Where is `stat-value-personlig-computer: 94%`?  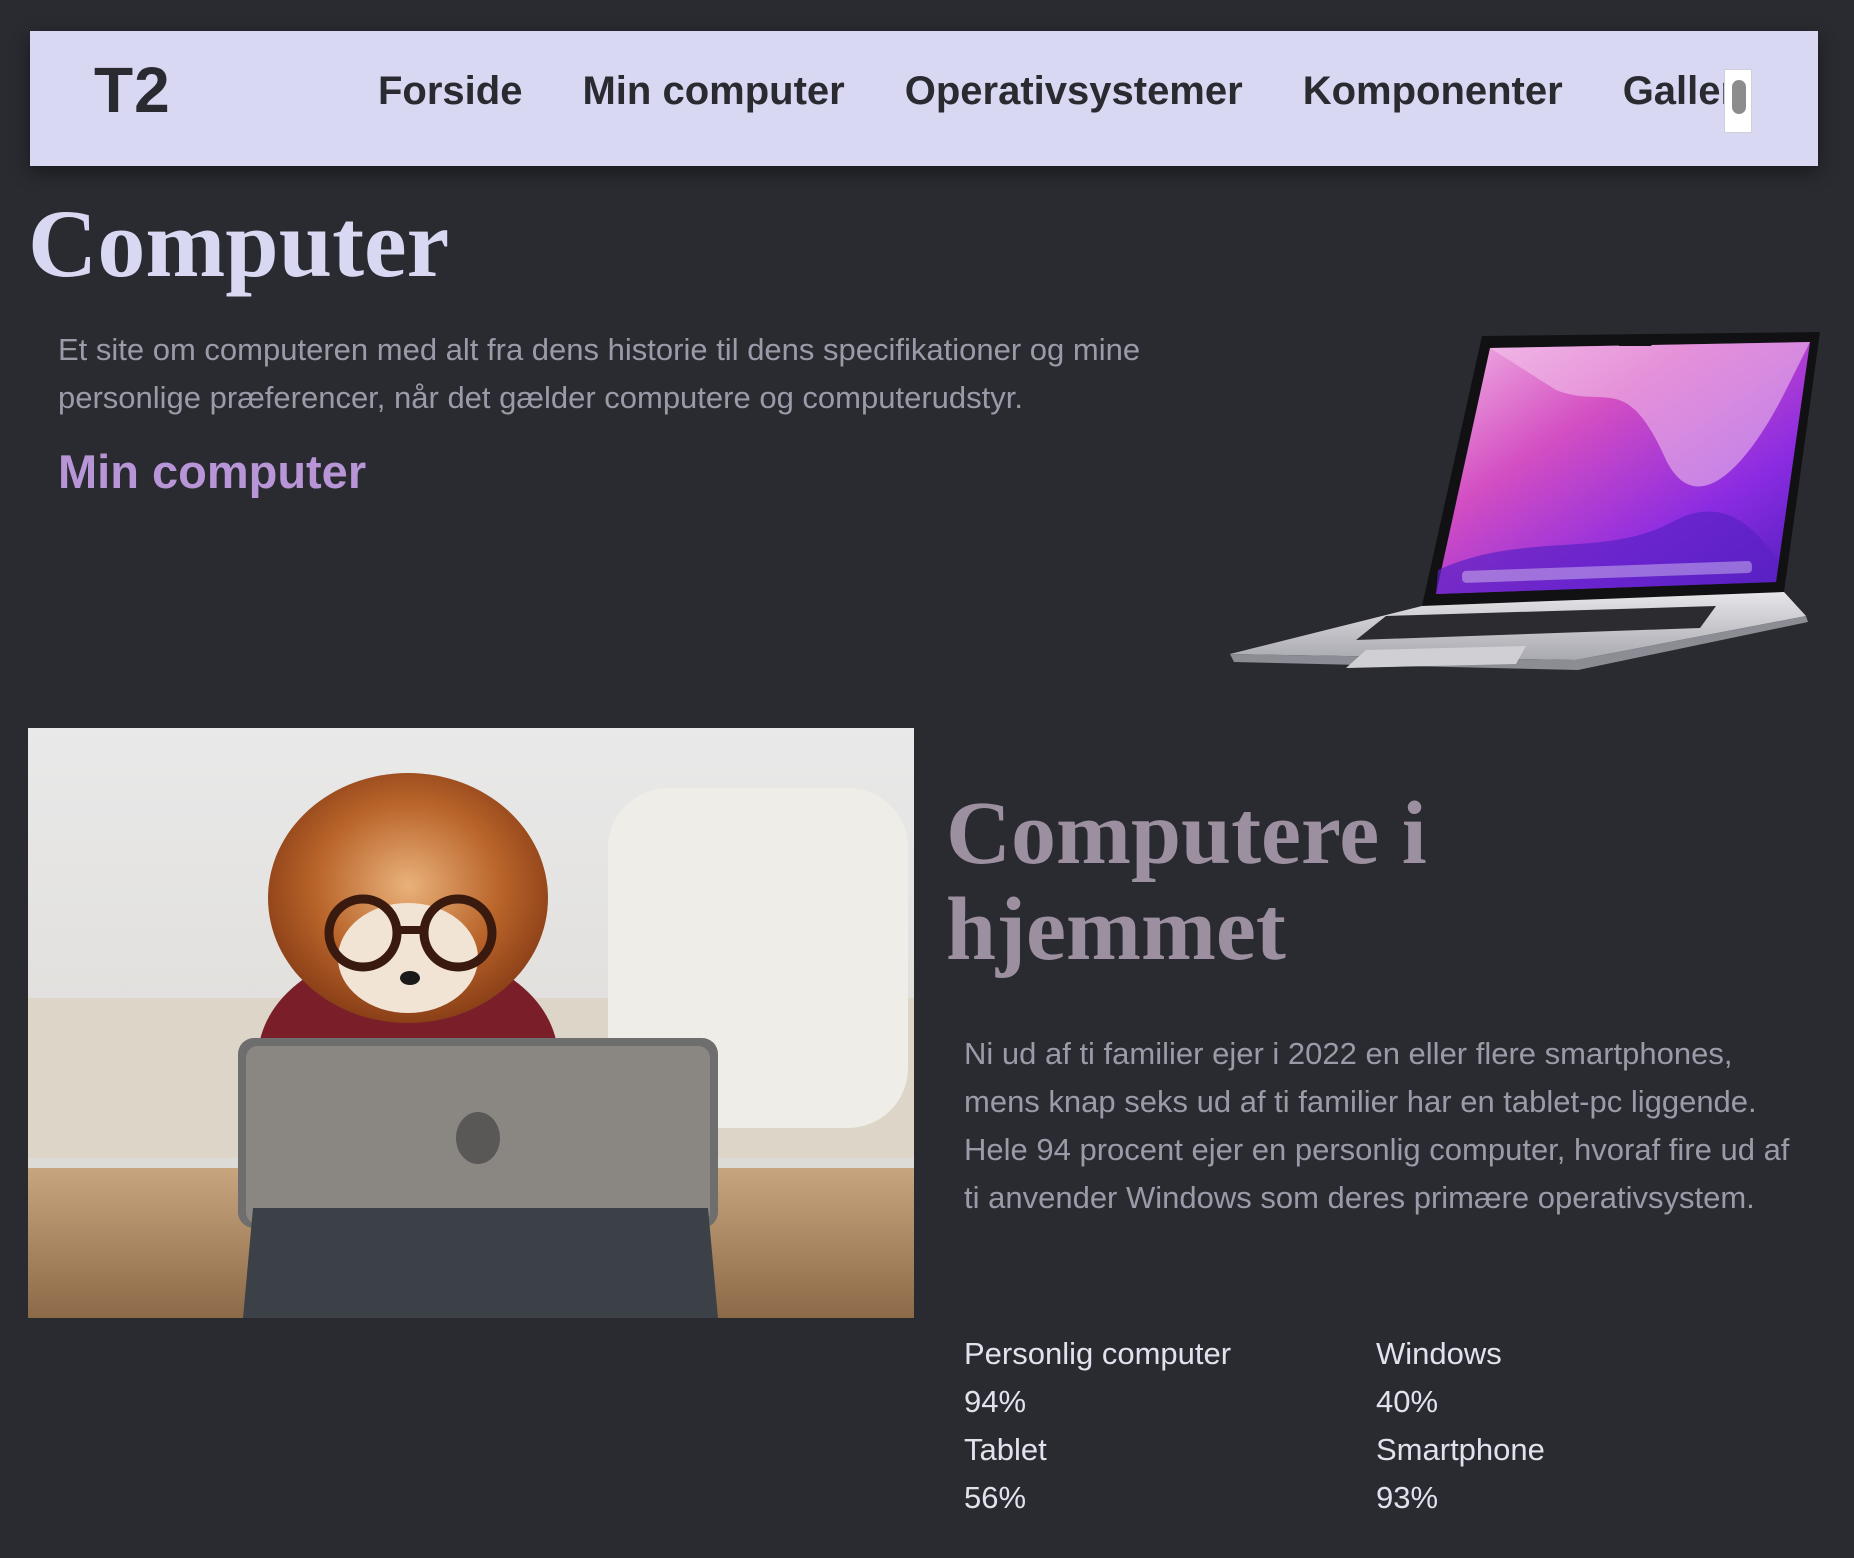
stat-value-personlig-computer: 94% is located at coordinates (995, 1401).